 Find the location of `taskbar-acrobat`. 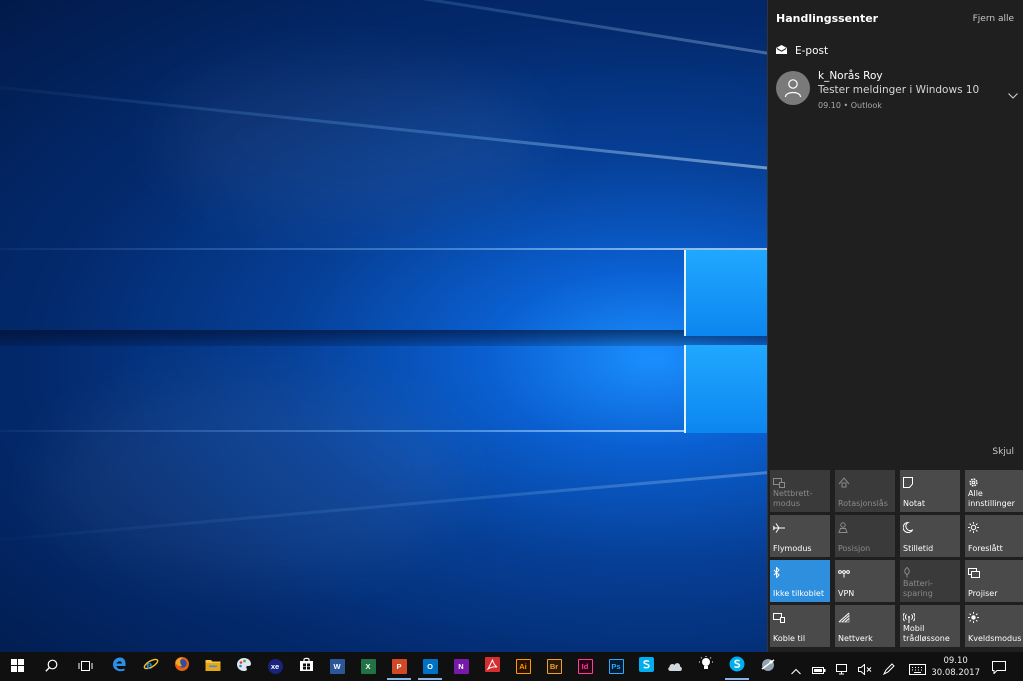

taskbar-acrobat is located at coordinates (492, 666).